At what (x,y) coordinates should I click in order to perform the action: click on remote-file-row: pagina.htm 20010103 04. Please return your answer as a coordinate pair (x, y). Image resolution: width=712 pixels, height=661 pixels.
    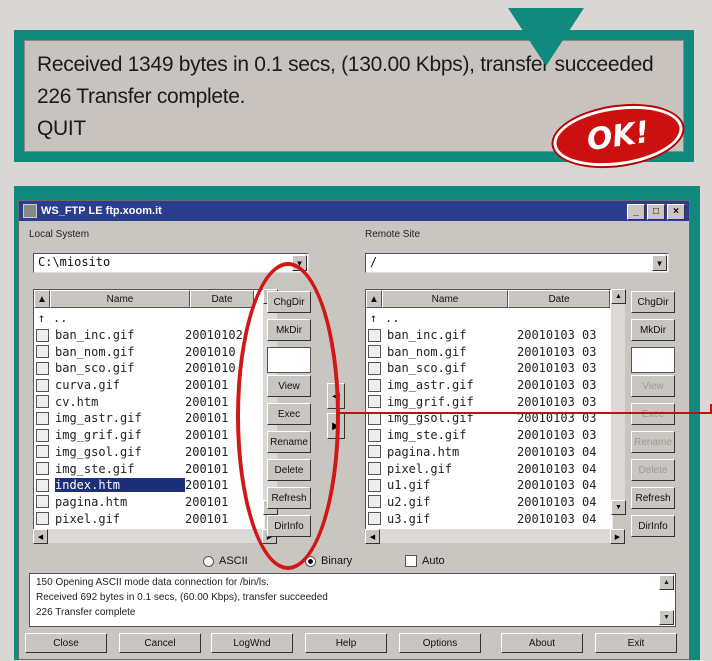
    Looking at the image, I should click on (482, 452).